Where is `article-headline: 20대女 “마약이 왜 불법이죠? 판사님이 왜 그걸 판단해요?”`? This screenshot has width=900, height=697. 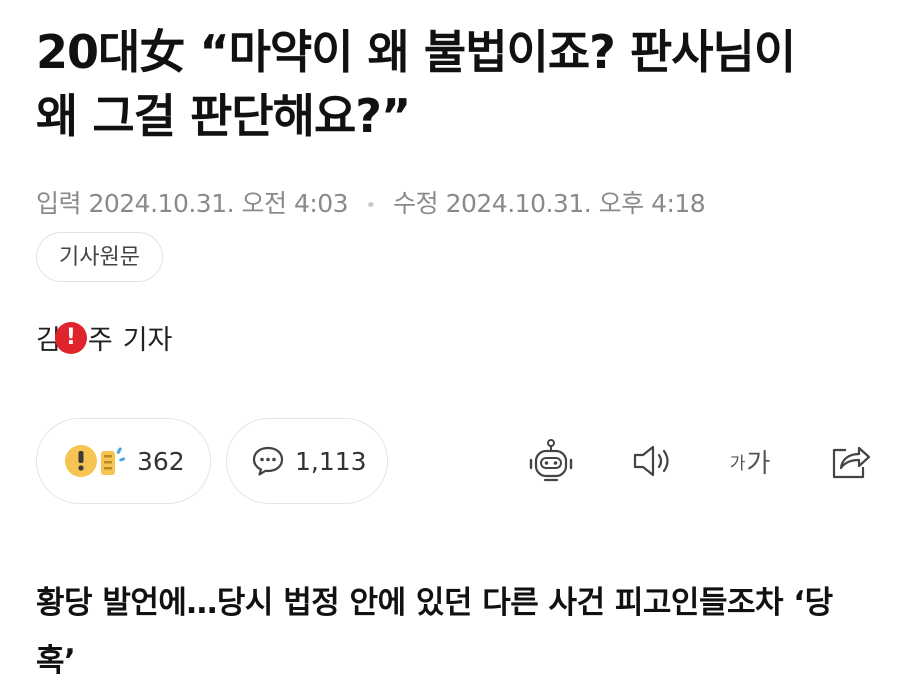 article-headline: 20대女 “마약이 왜 불법이죠? 판사님이 왜 그걸 판단해요?” is located at coordinates (416, 84).